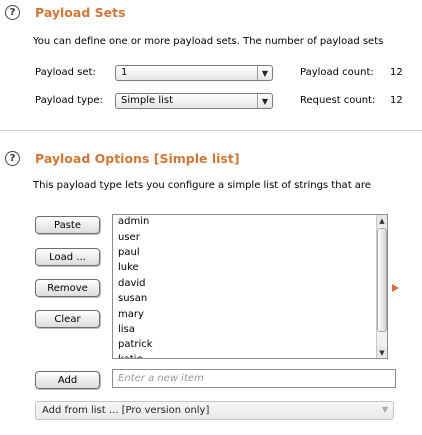 The image size is (422, 435). Describe the element at coordinates (126, 330) in the screenshot. I see `list-item: lisa` at that location.